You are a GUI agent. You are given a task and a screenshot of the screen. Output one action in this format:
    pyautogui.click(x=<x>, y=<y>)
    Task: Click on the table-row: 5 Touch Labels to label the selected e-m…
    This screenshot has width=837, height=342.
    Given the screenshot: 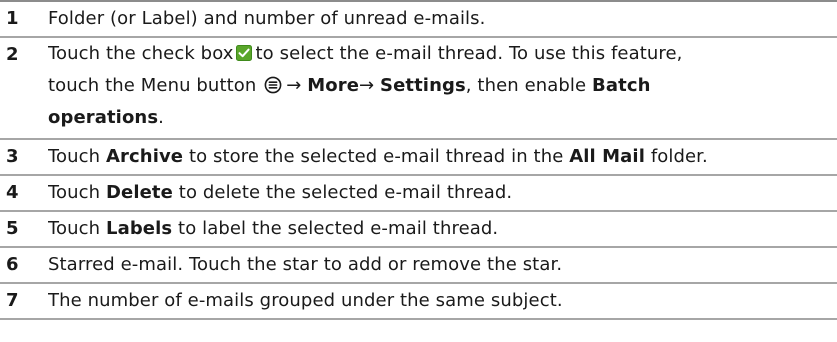 What is the action you would take?
    pyautogui.click(x=418, y=230)
    